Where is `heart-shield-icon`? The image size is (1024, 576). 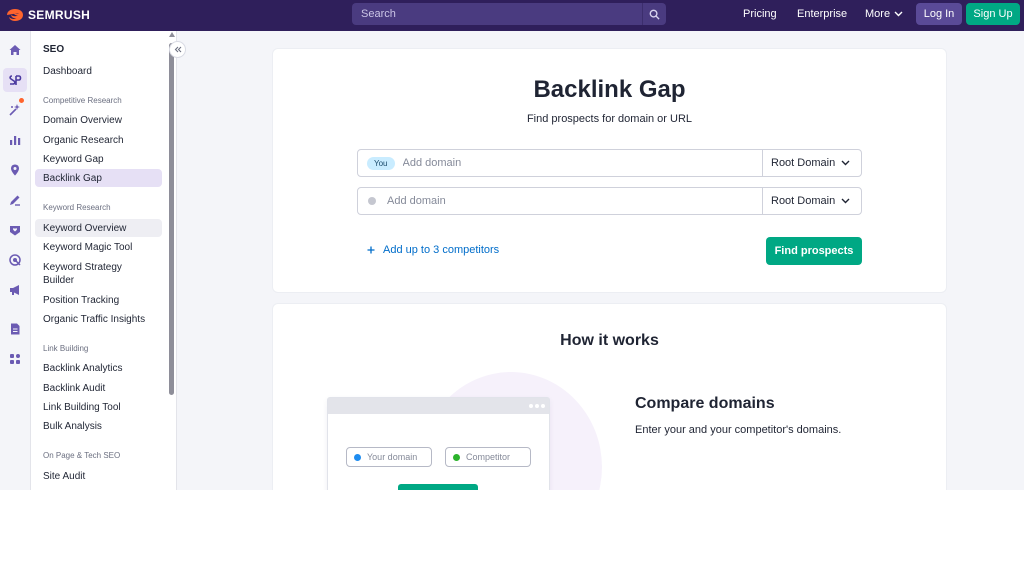
heart-shield-icon is located at coordinates (15, 231).